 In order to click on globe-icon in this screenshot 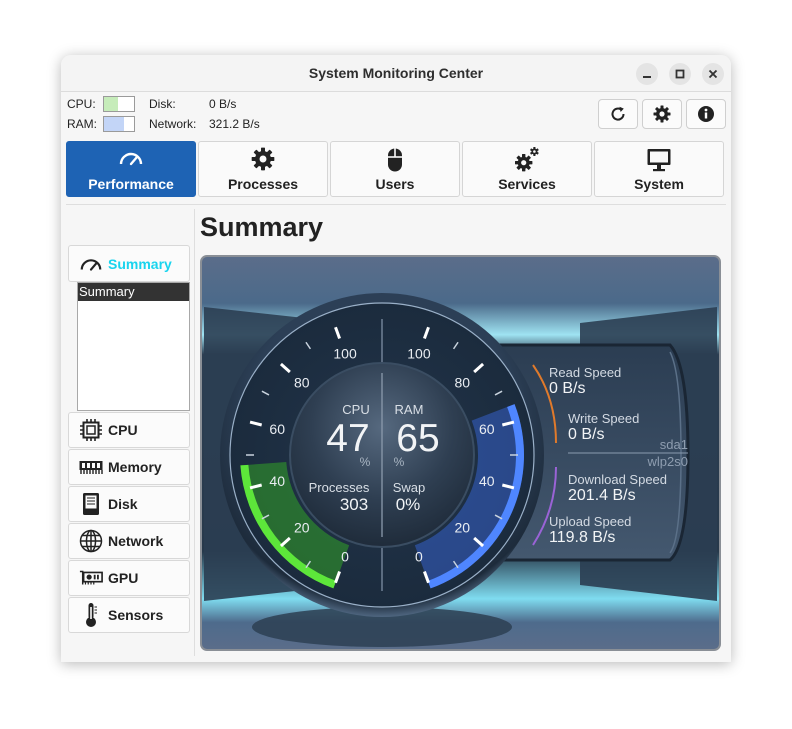, I will do `click(91, 541)`.